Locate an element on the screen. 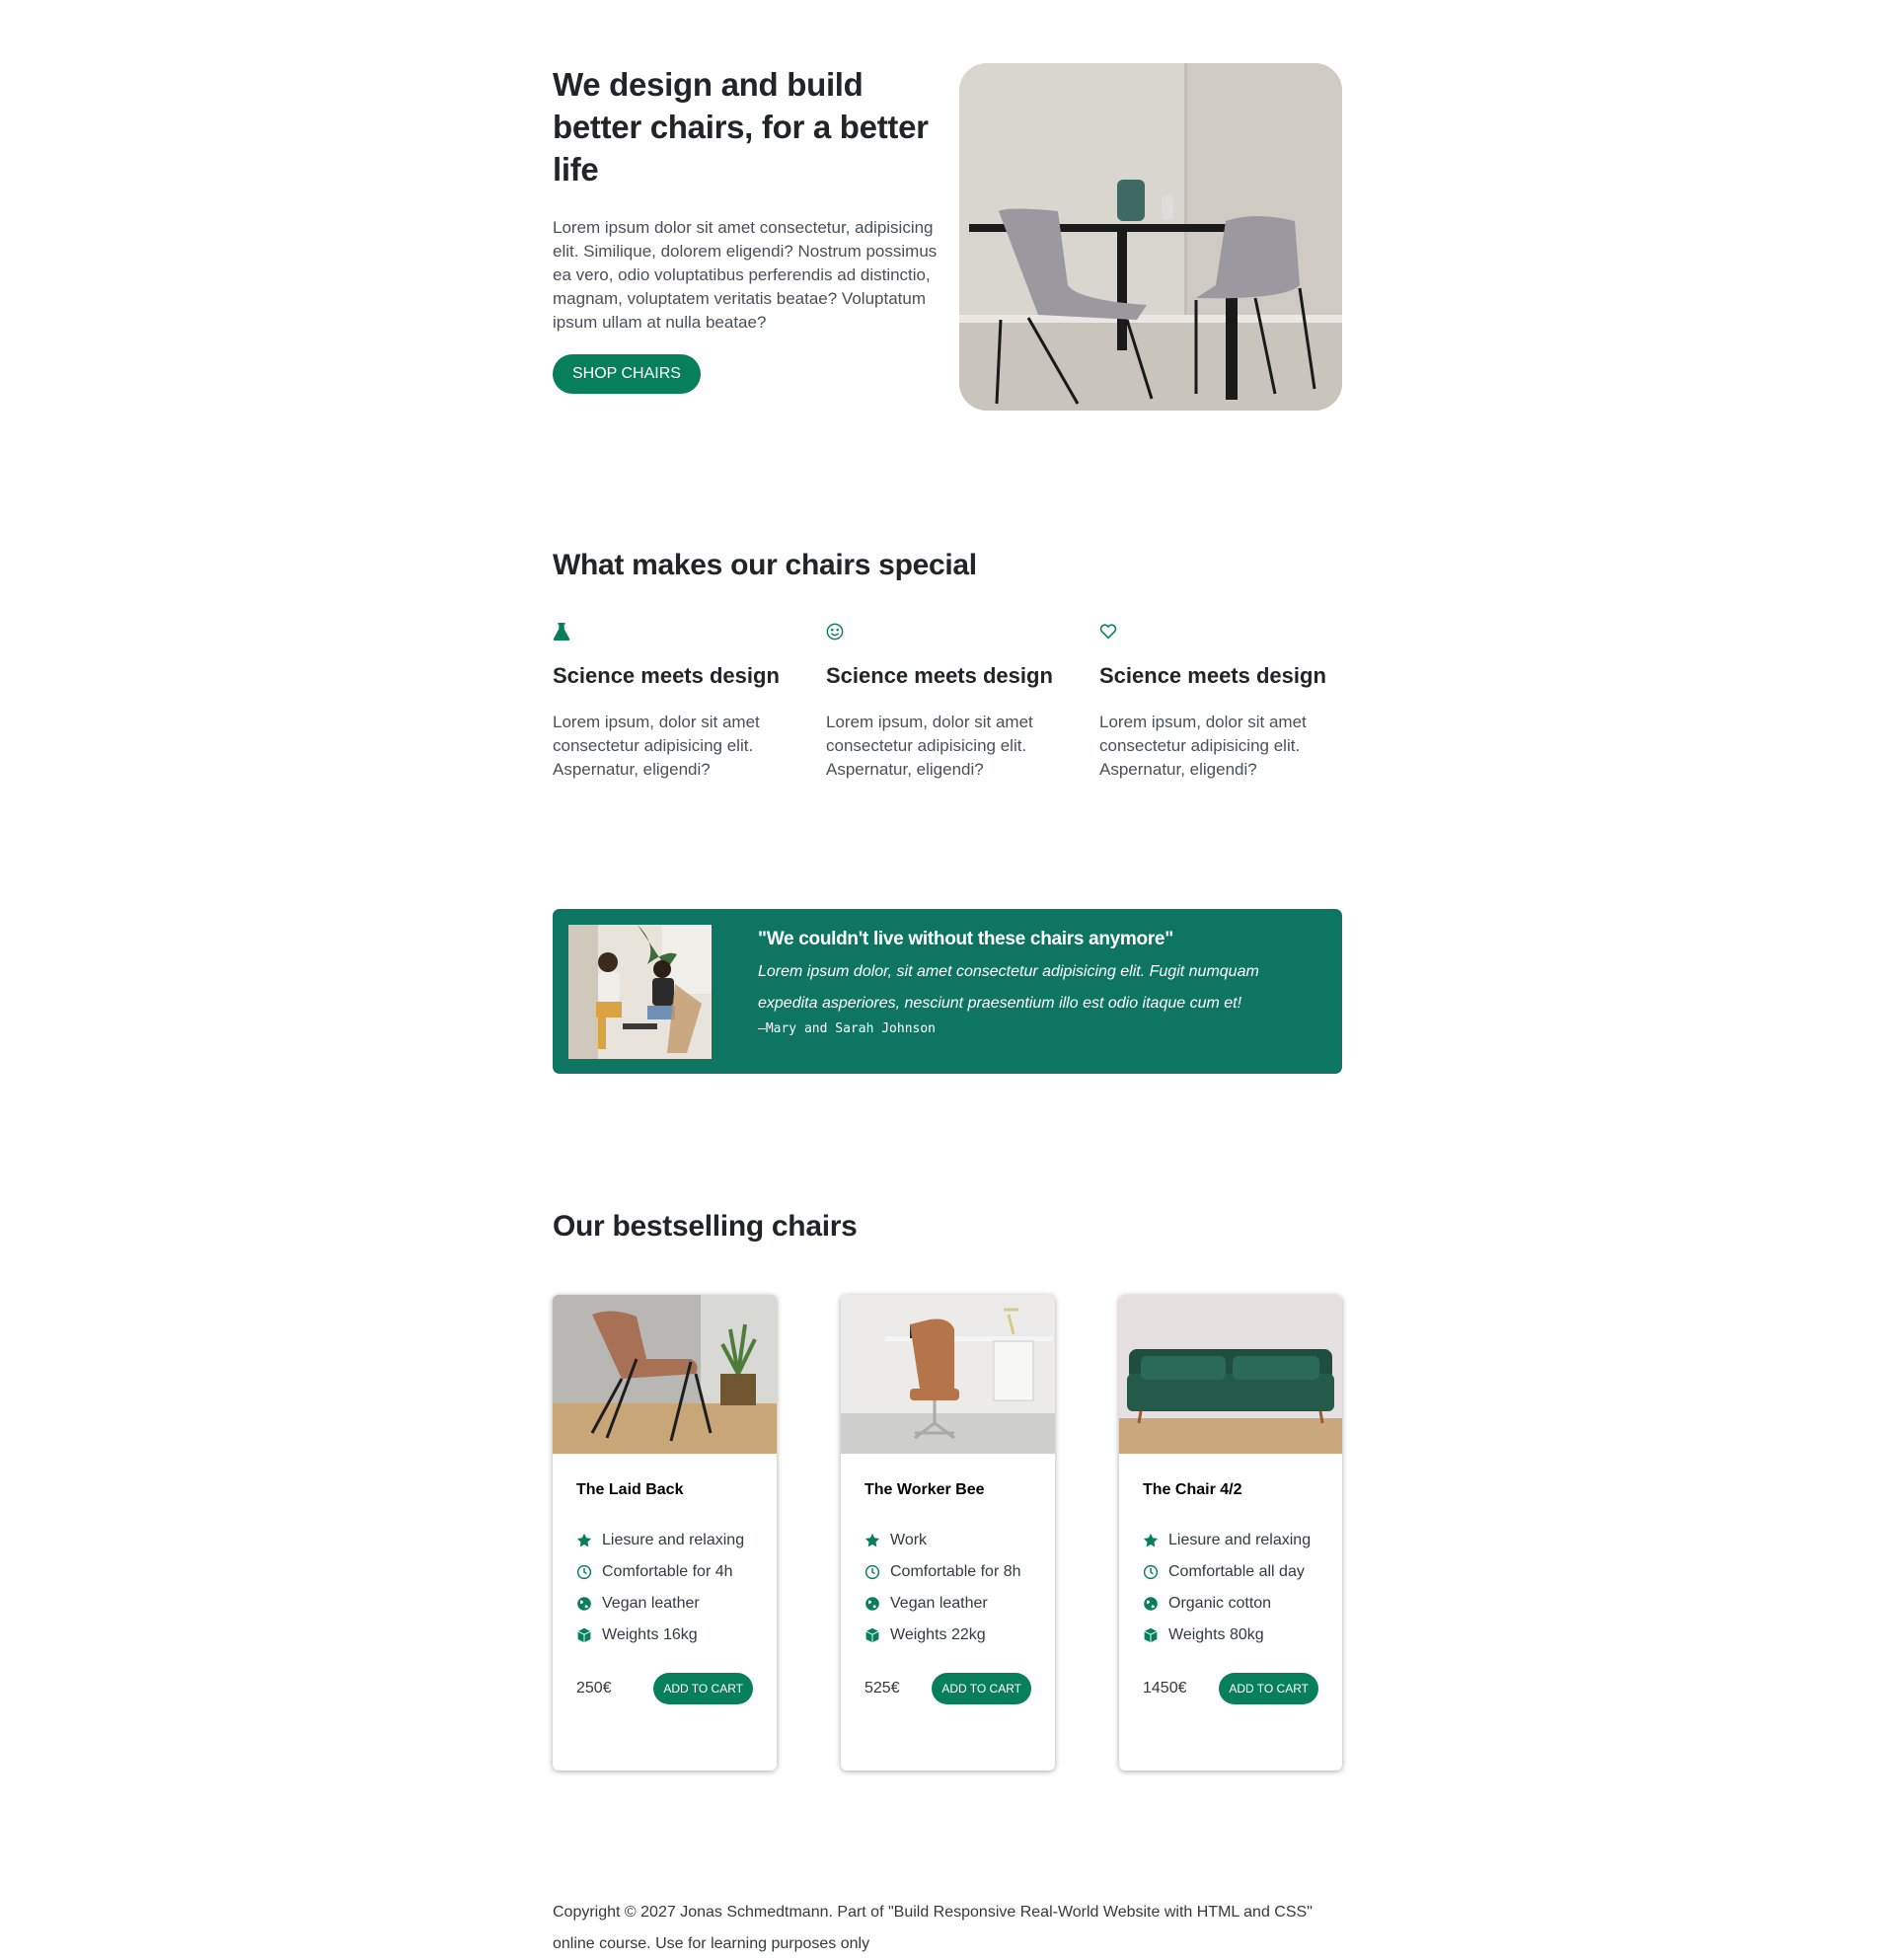 This screenshot has width=1878, height=1960. products-title: Our bestselling chairs is located at coordinates (705, 1226).